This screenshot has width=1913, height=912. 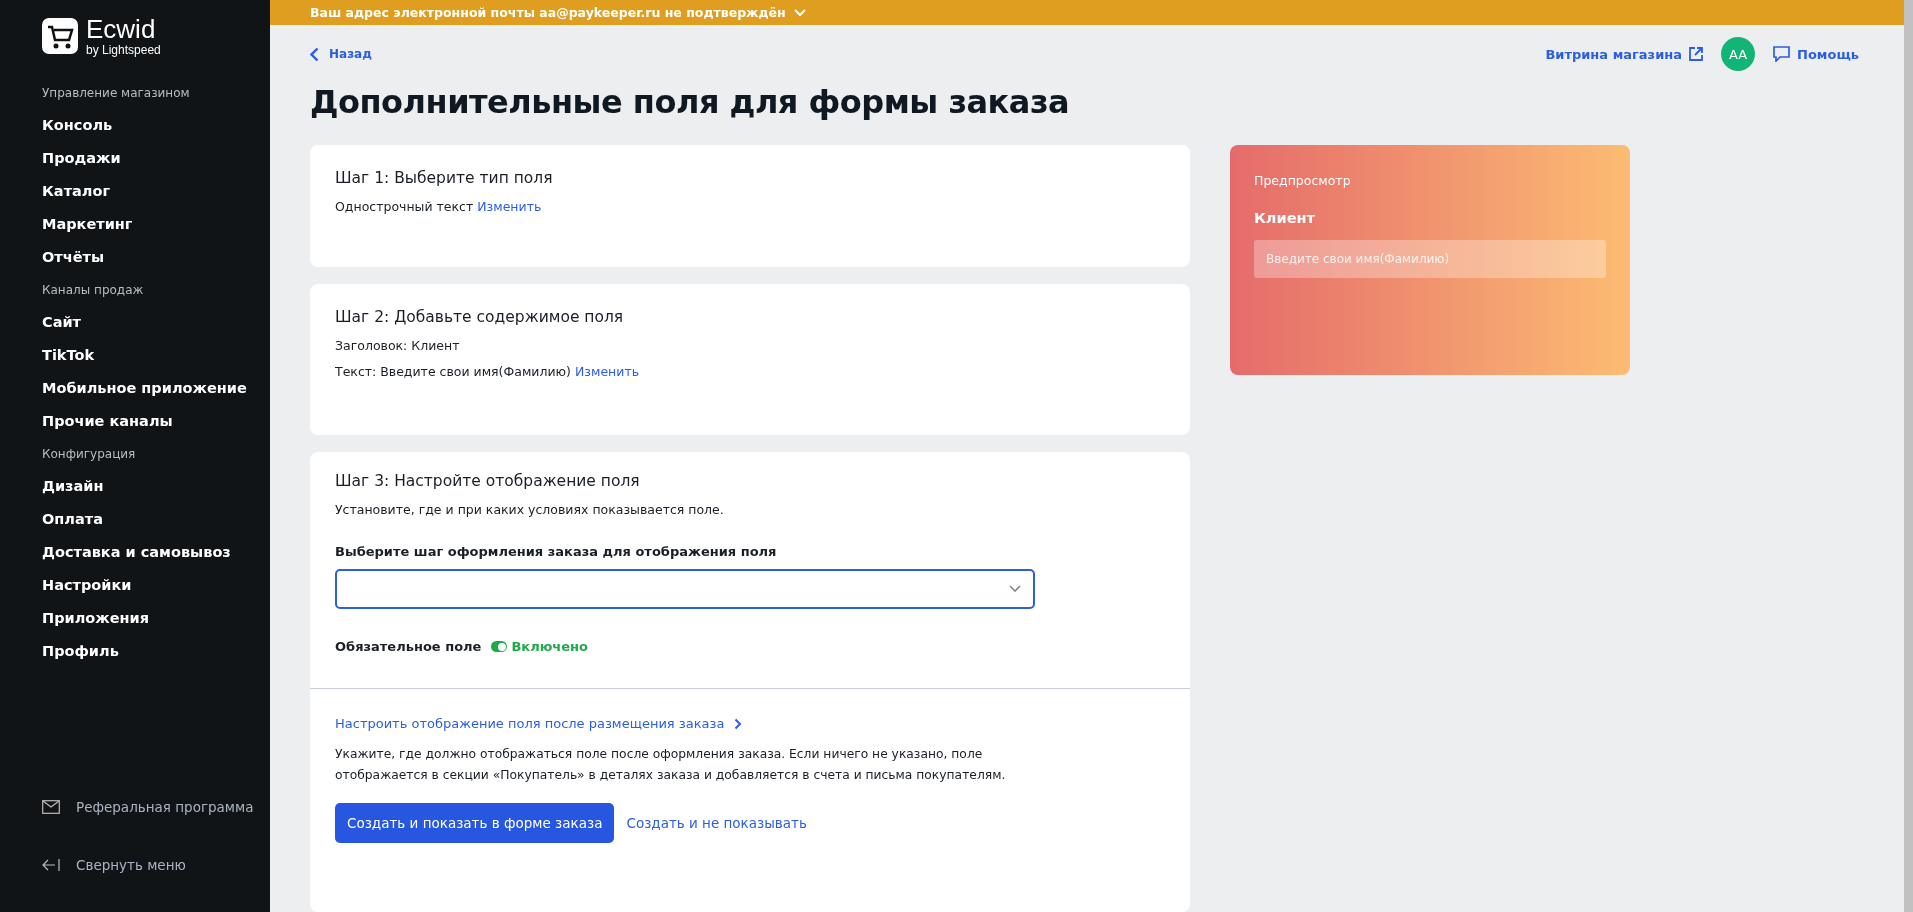 What do you see at coordinates (341, 54) in the screenshot?
I see `back-link: Назад` at bounding box center [341, 54].